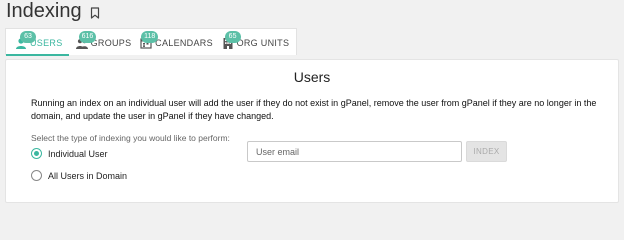 The image size is (624, 240). I want to click on radio-label: Individual User, so click(78, 153).